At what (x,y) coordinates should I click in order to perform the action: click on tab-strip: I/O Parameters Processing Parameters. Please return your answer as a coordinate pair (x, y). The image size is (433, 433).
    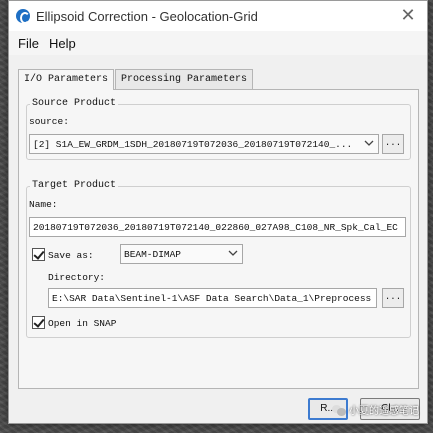
    Looking at the image, I should click on (136, 79).